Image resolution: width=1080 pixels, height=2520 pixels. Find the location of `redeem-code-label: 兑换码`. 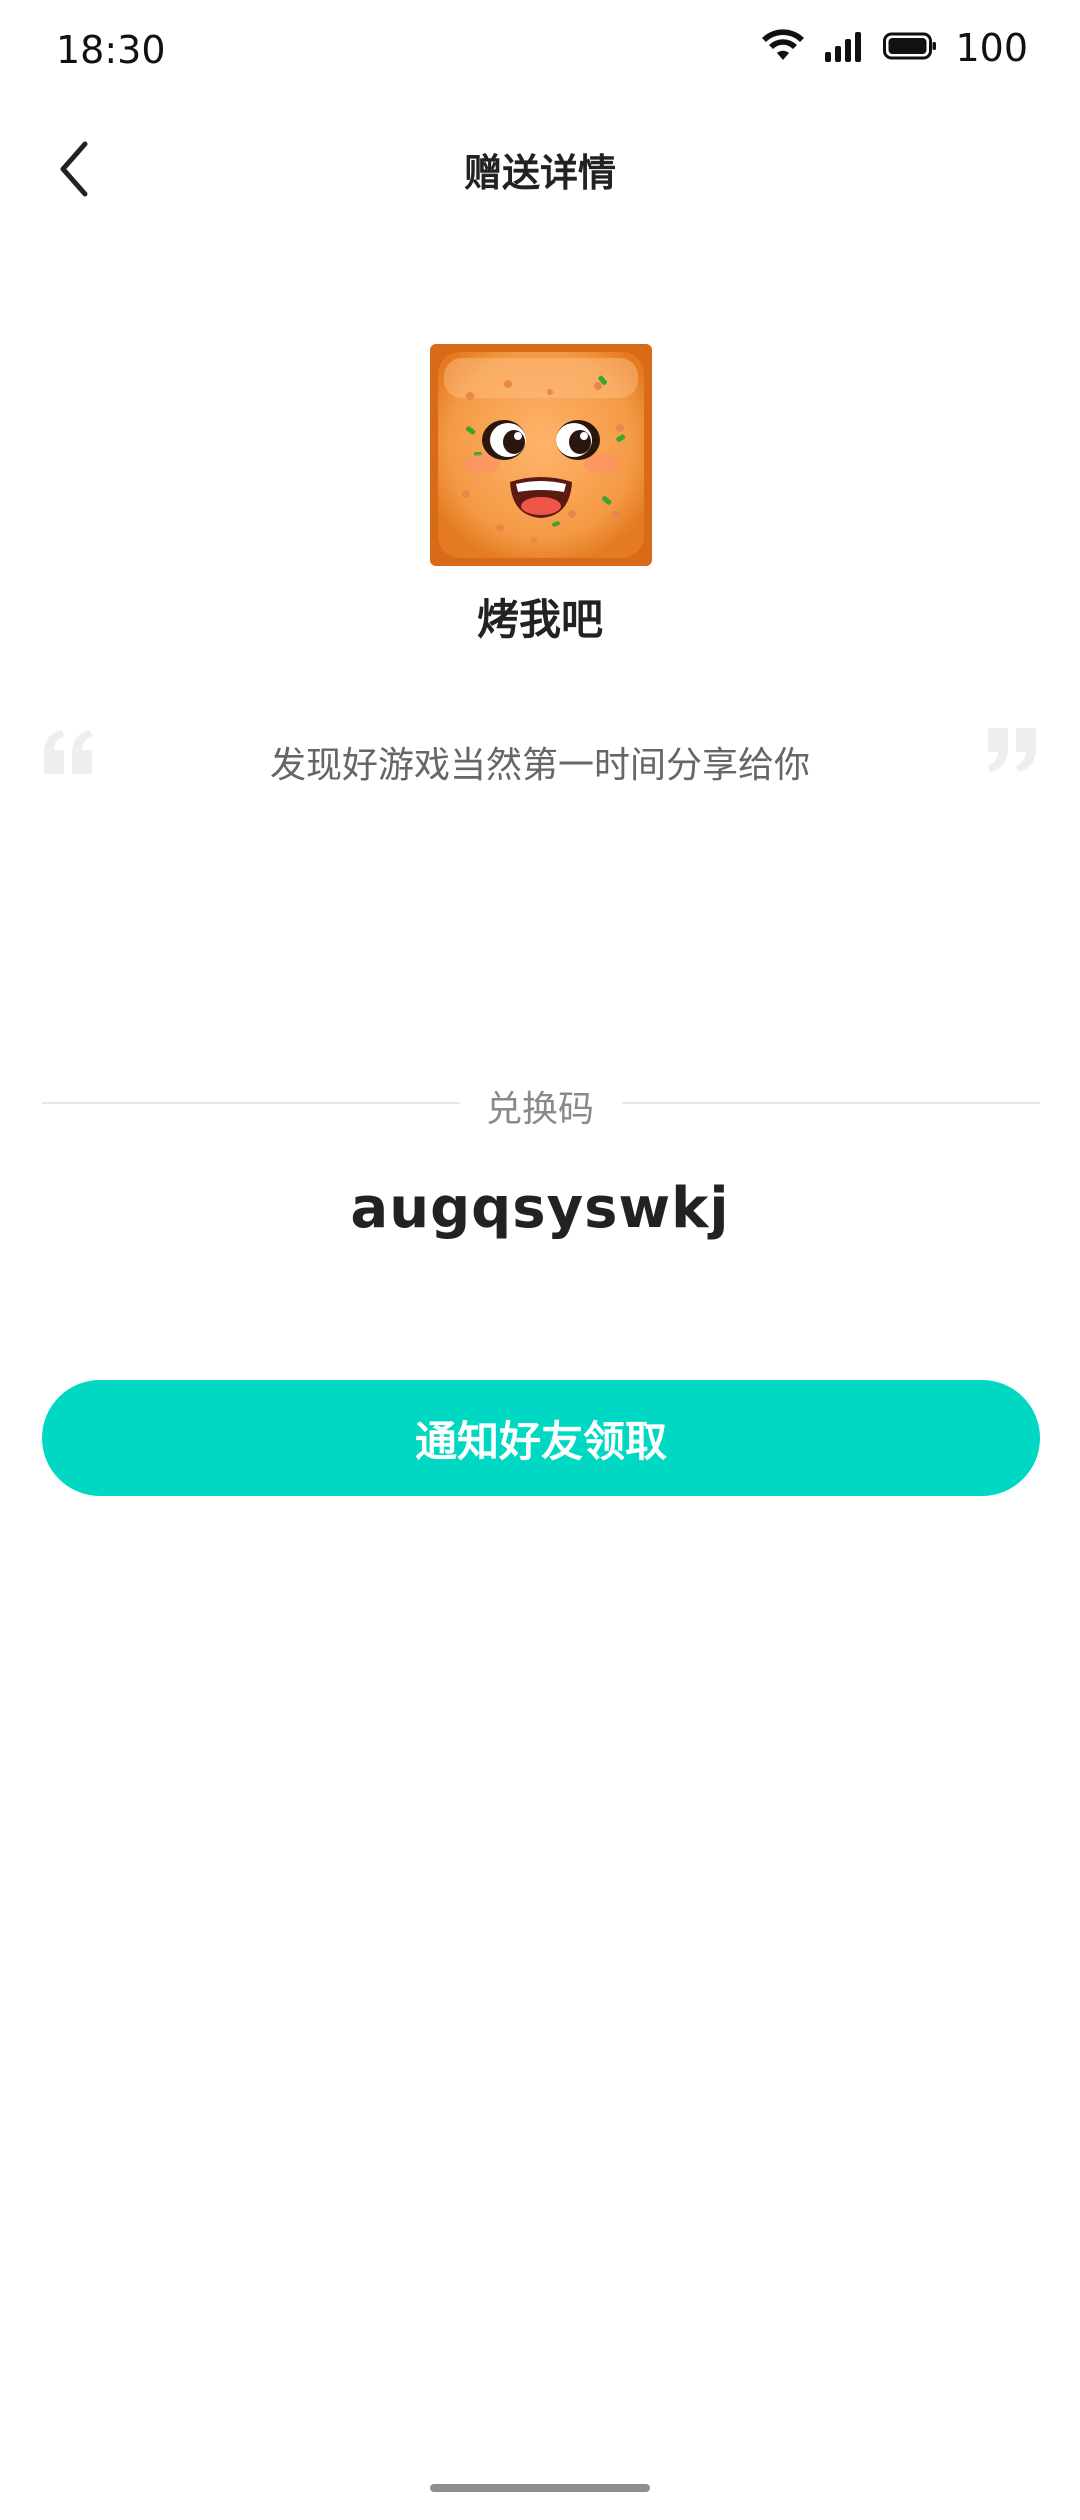

redeem-code-label: 兑换码 is located at coordinates (539, 1109).